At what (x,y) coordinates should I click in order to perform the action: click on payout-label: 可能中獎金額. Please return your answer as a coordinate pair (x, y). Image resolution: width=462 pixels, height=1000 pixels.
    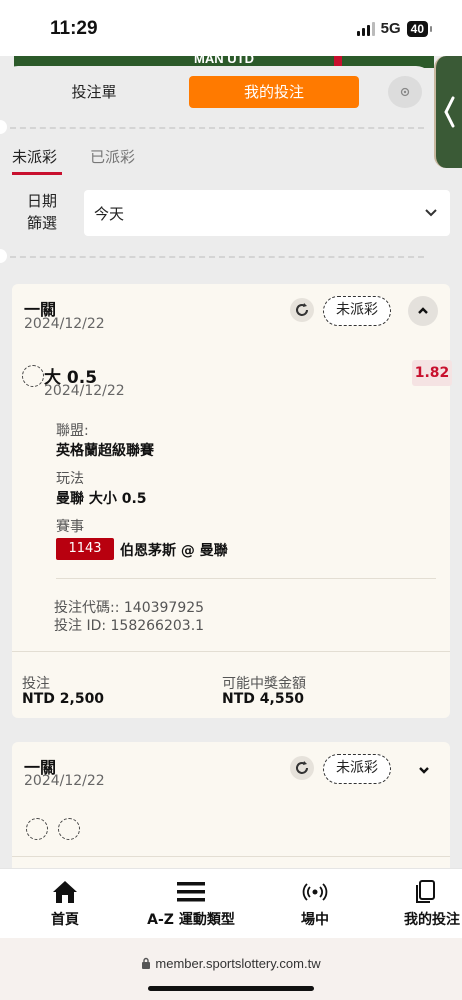
    Looking at the image, I should click on (264, 684).